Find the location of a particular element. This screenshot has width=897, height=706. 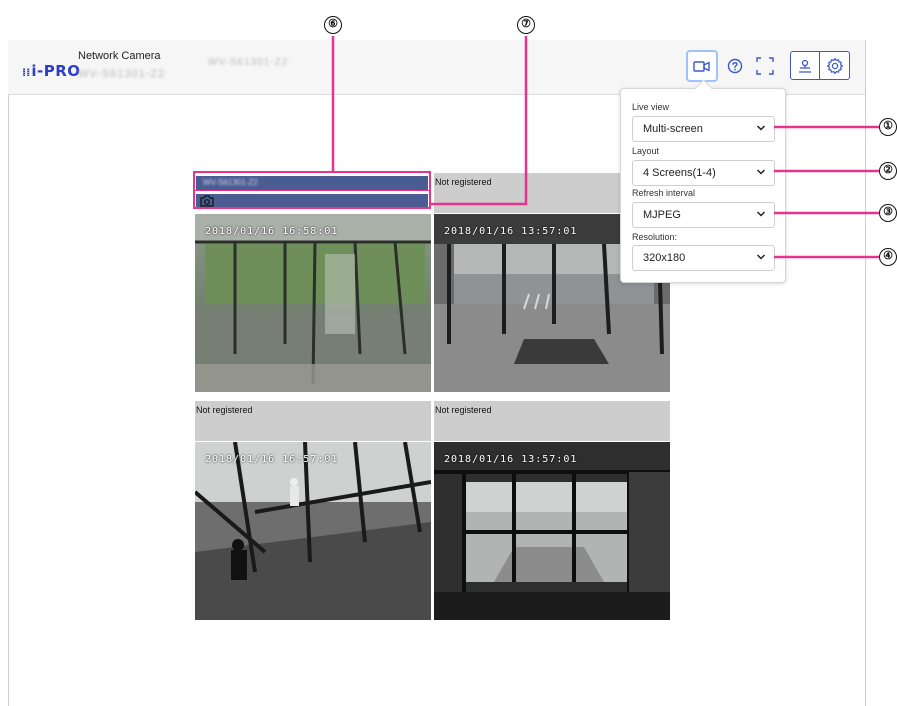

callout-7: ⑦ is located at coordinates (526, 25).